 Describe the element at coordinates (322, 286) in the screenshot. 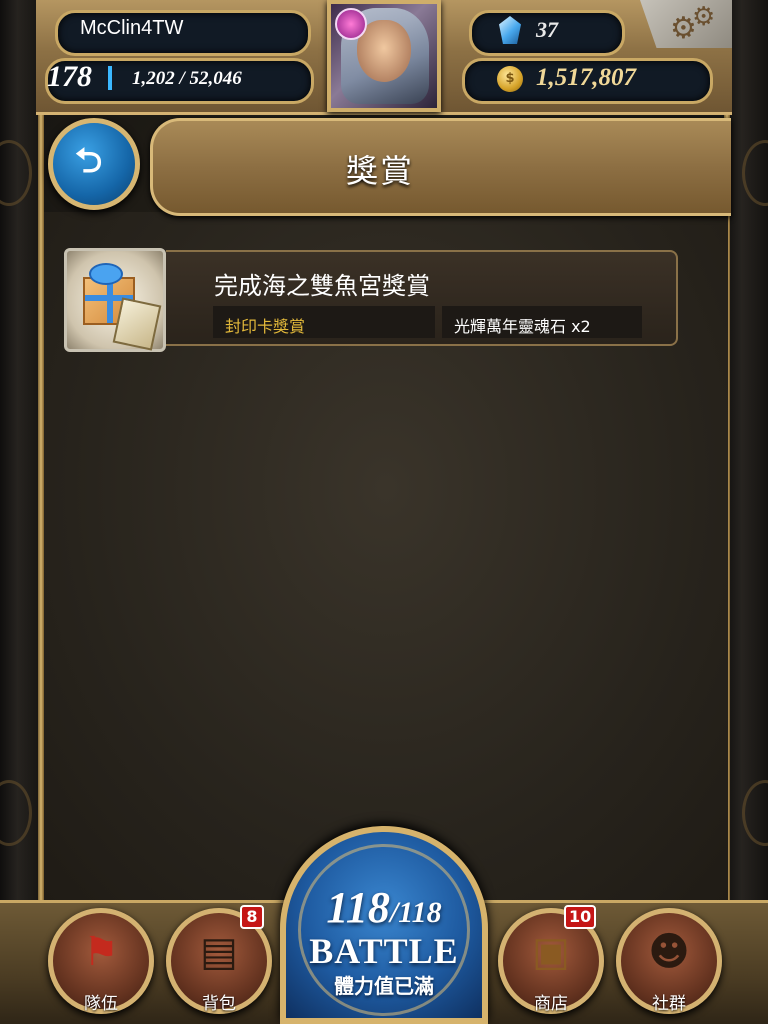

I see `reward-title: 完成海之雙魚宮獎賞` at that location.